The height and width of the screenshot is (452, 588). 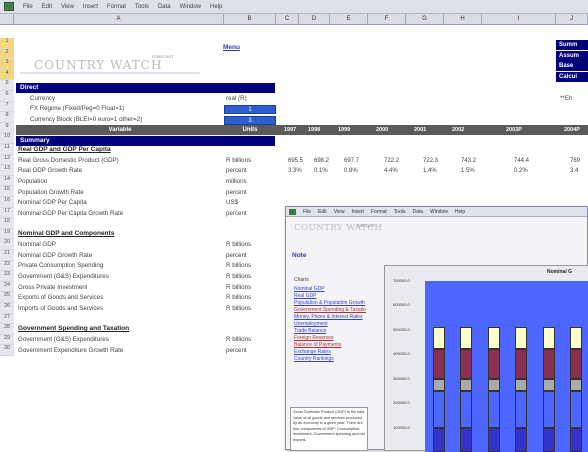 What do you see at coordinates (7, 191) in the screenshot?
I see `row-header-15: 15` at bounding box center [7, 191].